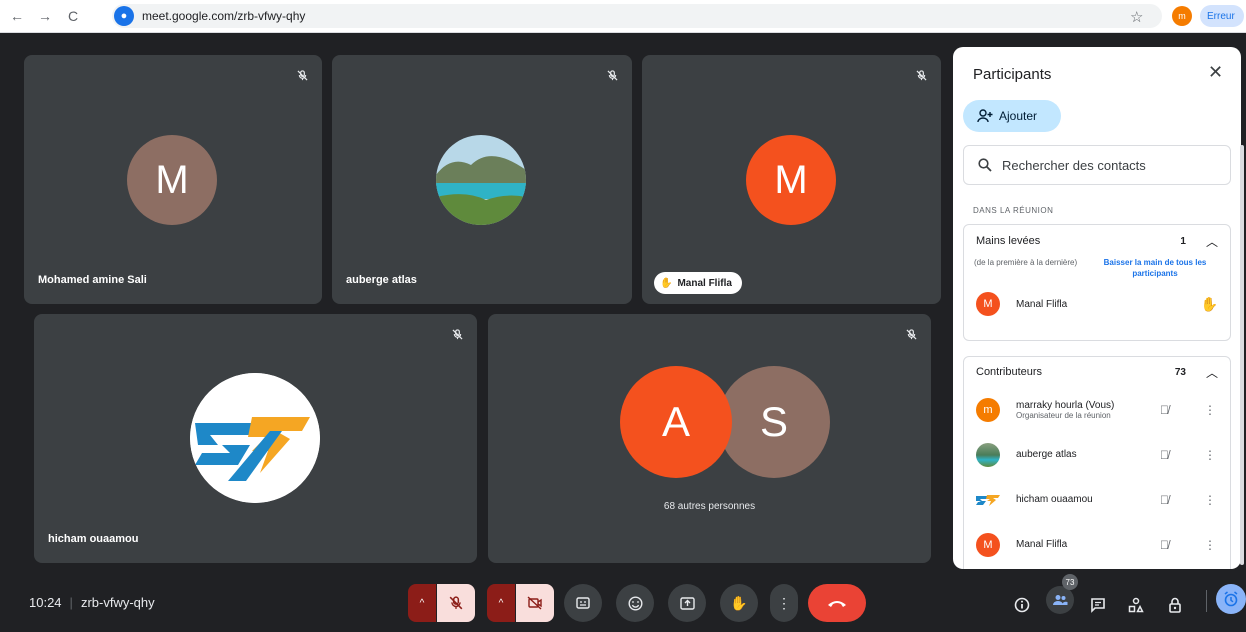 The width and height of the screenshot is (1246, 632). I want to click on camera-off-icon, so click(534, 603).